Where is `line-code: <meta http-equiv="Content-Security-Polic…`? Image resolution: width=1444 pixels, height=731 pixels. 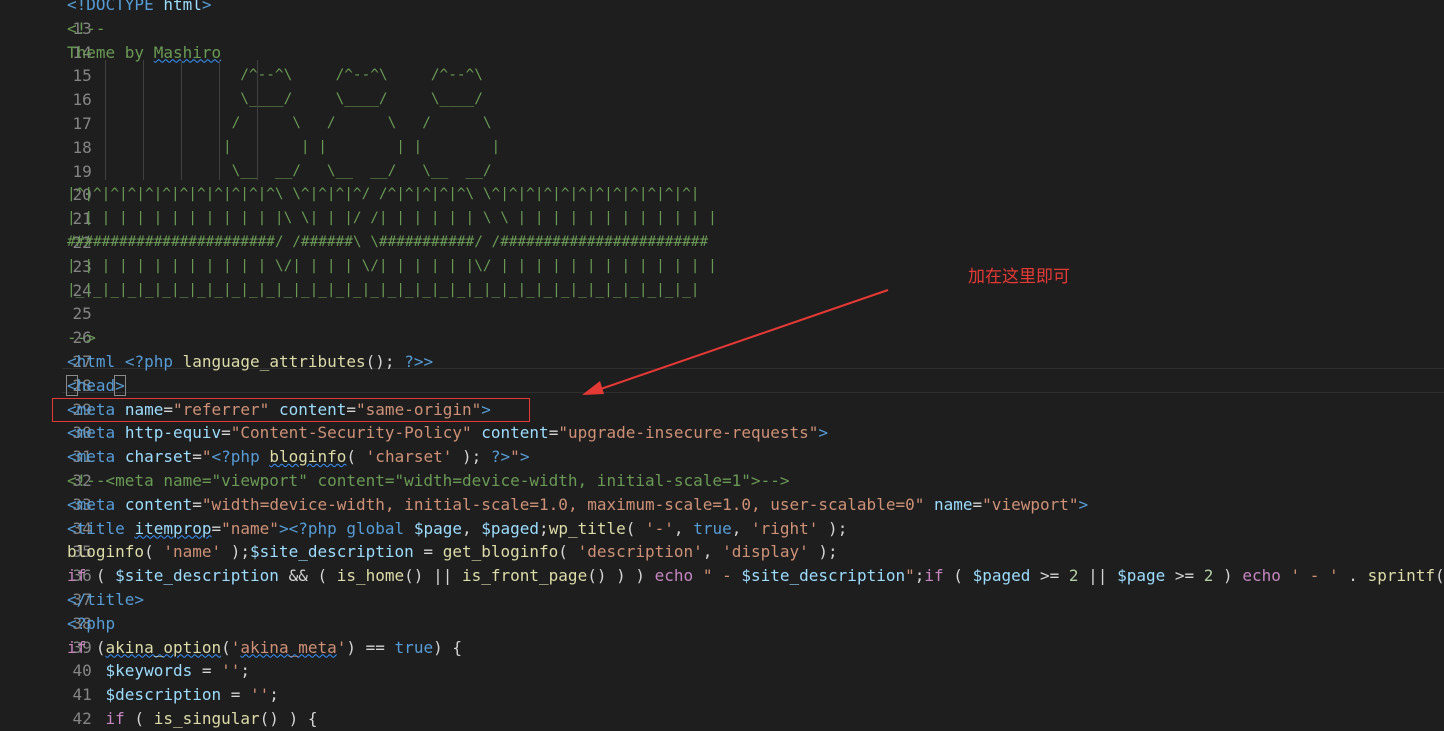 line-code: <meta http-equiv="Content-Security-Polic… is located at coordinates (448, 433).